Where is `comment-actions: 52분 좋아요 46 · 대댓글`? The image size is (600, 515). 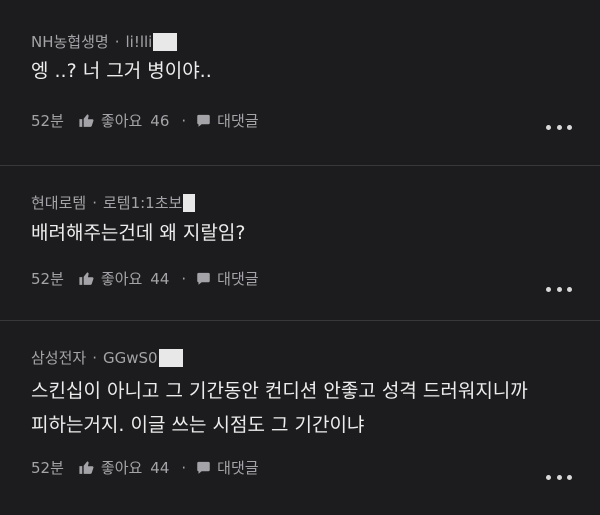 comment-actions: 52분 좋아요 46 · 대댓글 is located at coordinates (145, 120).